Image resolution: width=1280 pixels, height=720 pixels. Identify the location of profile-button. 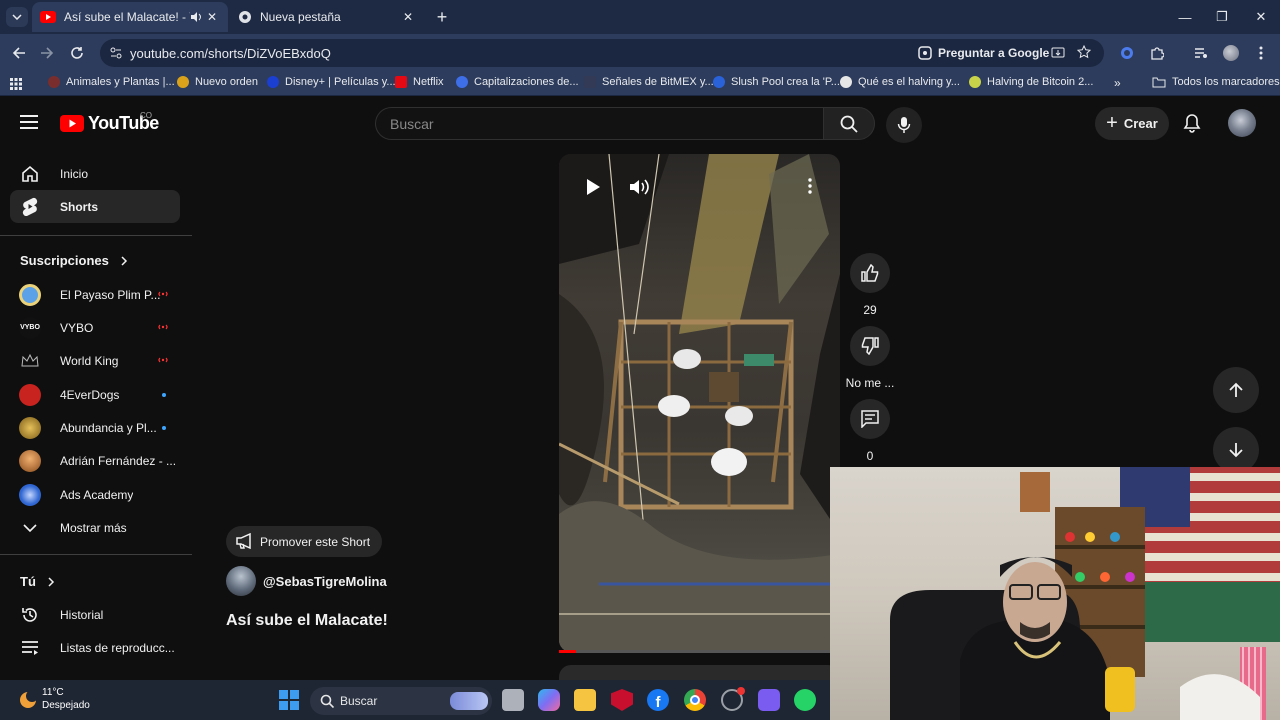
(1231, 53).